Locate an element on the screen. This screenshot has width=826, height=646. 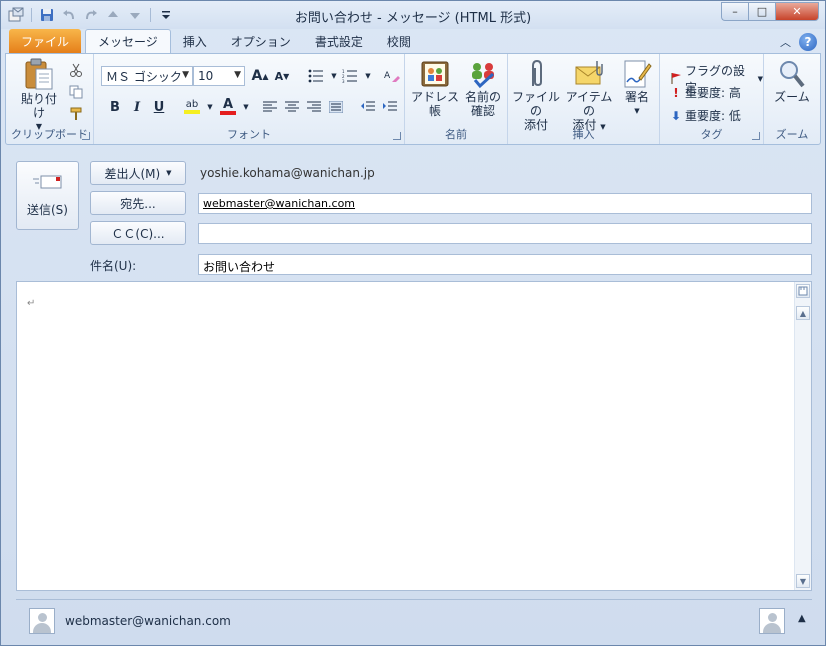
font-size-combo: 10 ▼ is located at coordinates (219, 76).